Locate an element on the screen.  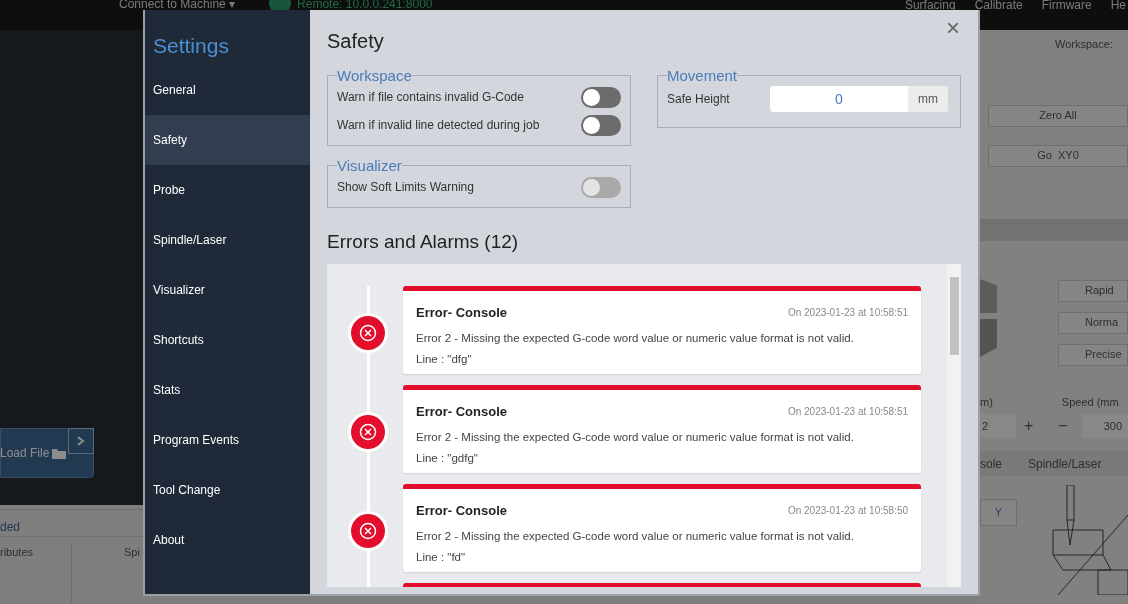
remote-status: Remote: 10.0.0.241:8000 is located at coordinates (365, 6).